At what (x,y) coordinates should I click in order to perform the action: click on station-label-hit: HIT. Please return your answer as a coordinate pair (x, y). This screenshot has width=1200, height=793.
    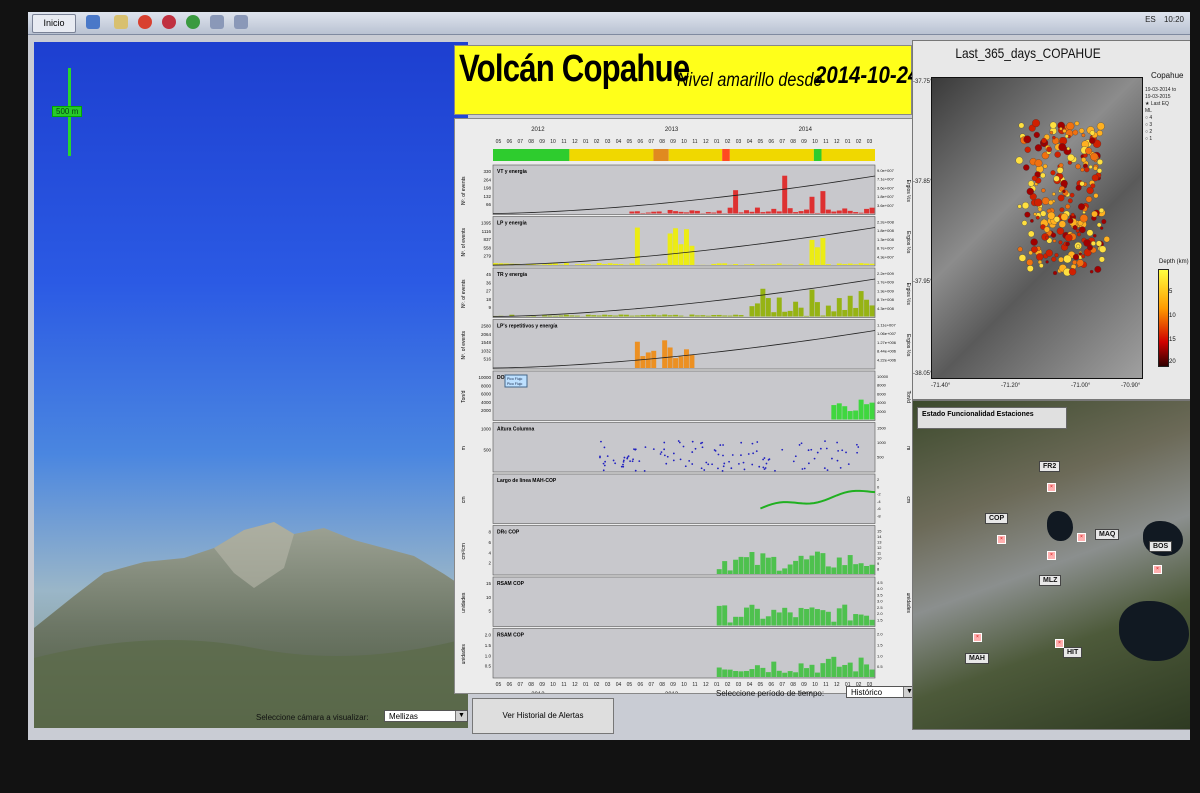
    Looking at the image, I should click on (1073, 652).